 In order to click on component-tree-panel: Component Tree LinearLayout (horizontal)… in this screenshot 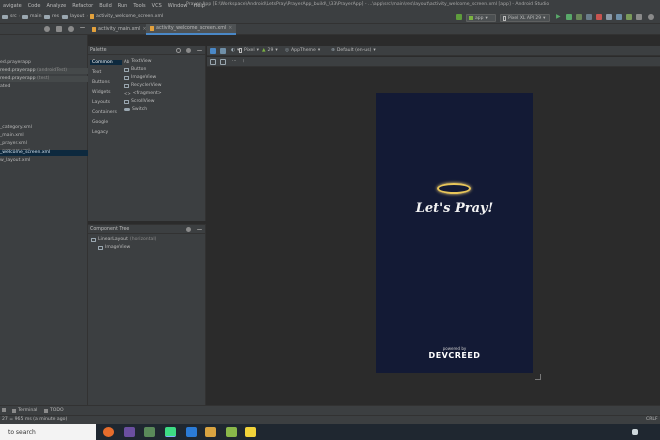, I will do `click(147, 314)`.